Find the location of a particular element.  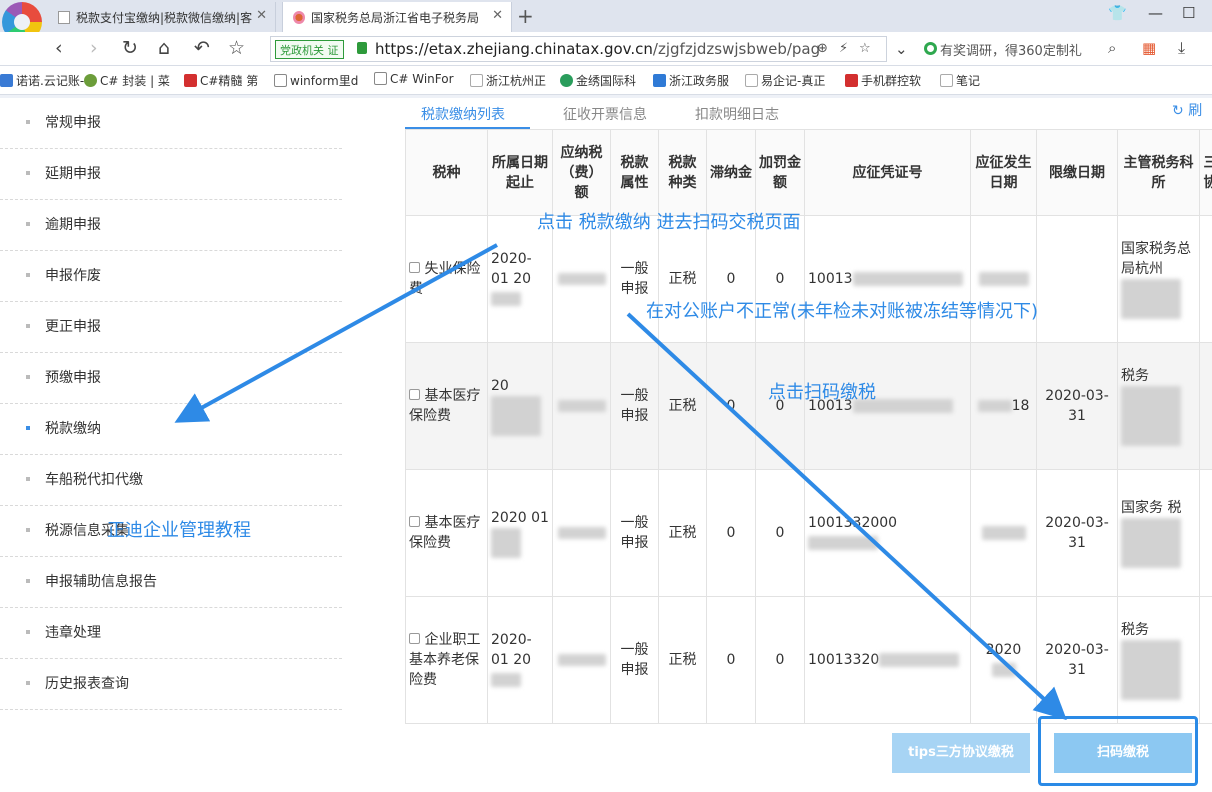

bookmark-item: 易企记-真正 is located at coordinates (785, 80).